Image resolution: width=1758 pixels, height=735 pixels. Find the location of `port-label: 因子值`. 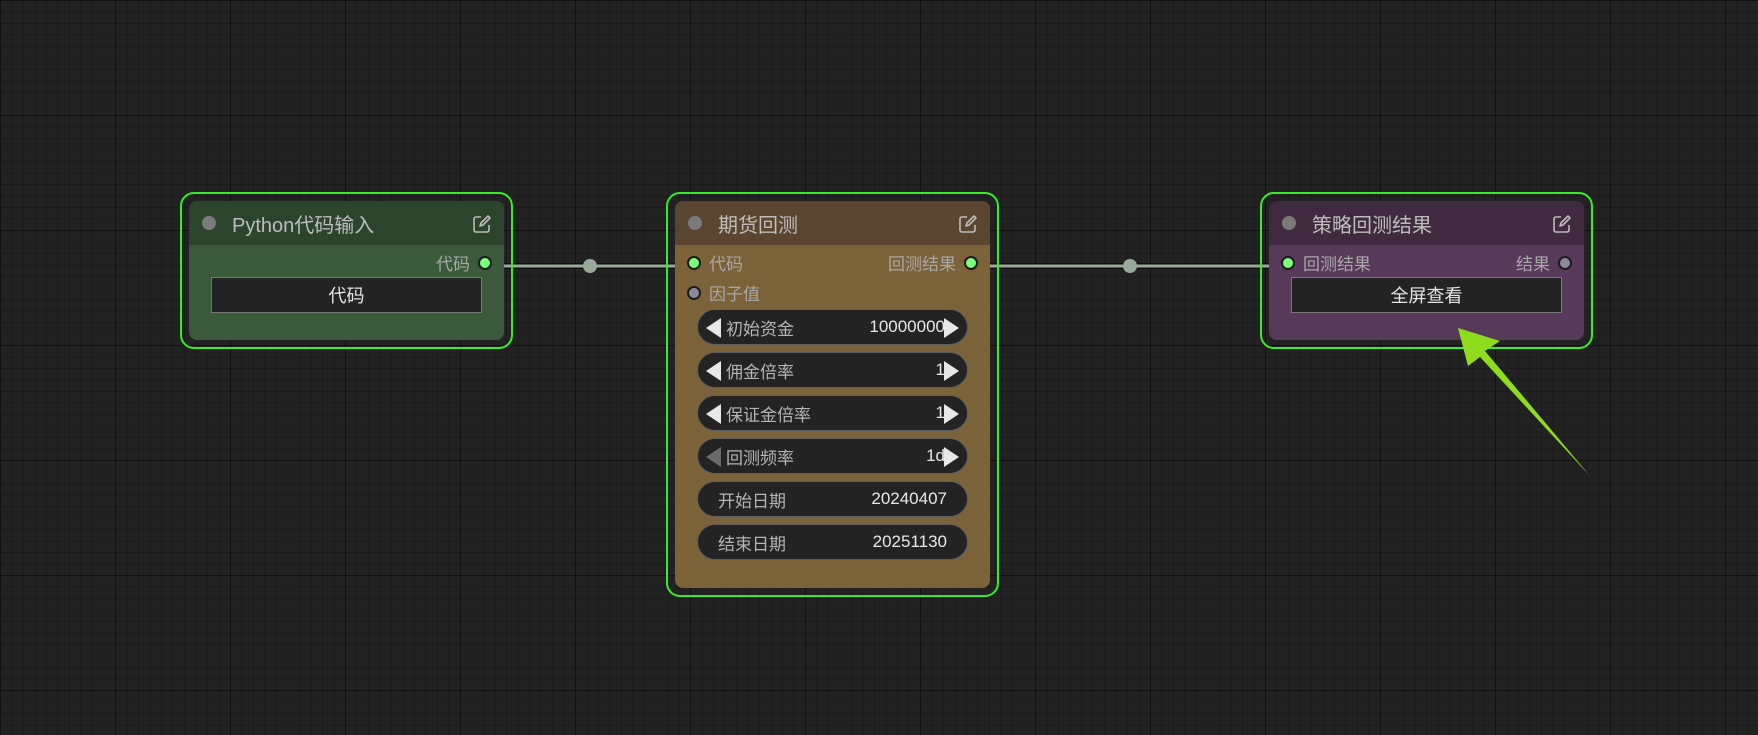

port-label: 因子值 is located at coordinates (734, 294).